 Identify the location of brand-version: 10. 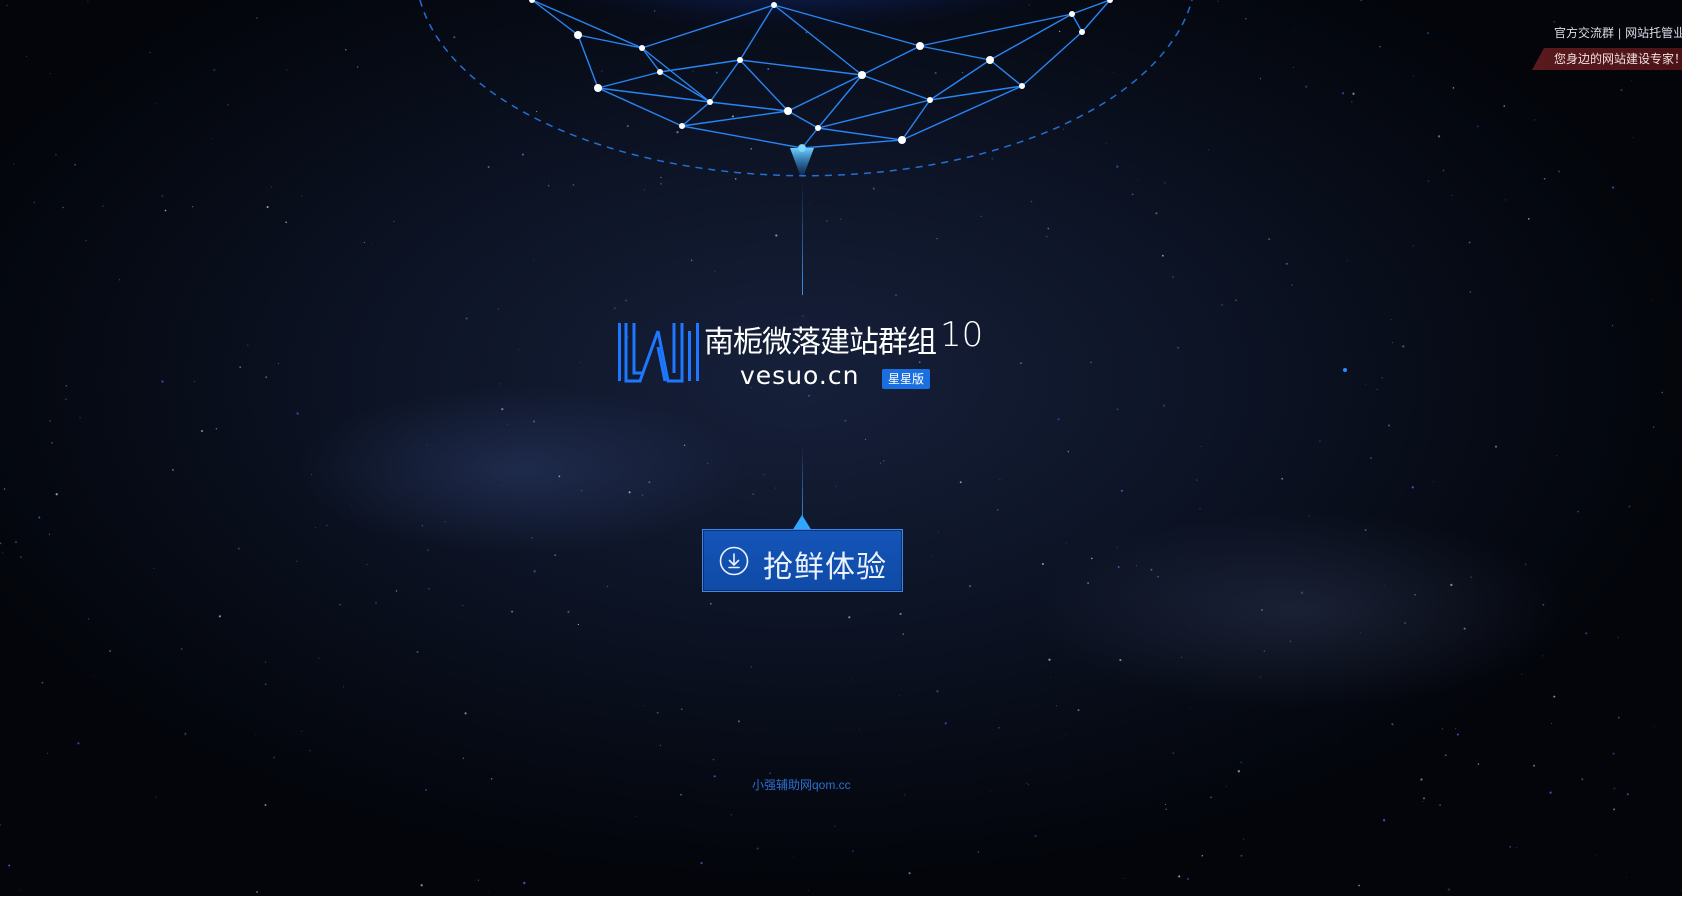
(962, 335).